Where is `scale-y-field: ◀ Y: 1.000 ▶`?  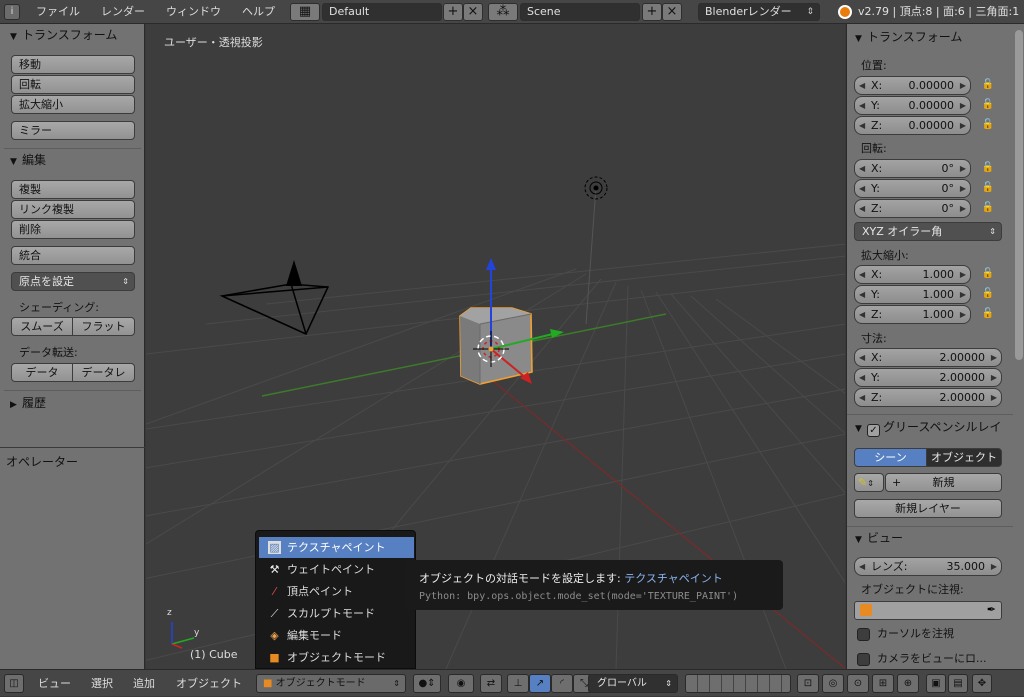 scale-y-field: ◀ Y: 1.000 ▶ is located at coordinates (912, 294).